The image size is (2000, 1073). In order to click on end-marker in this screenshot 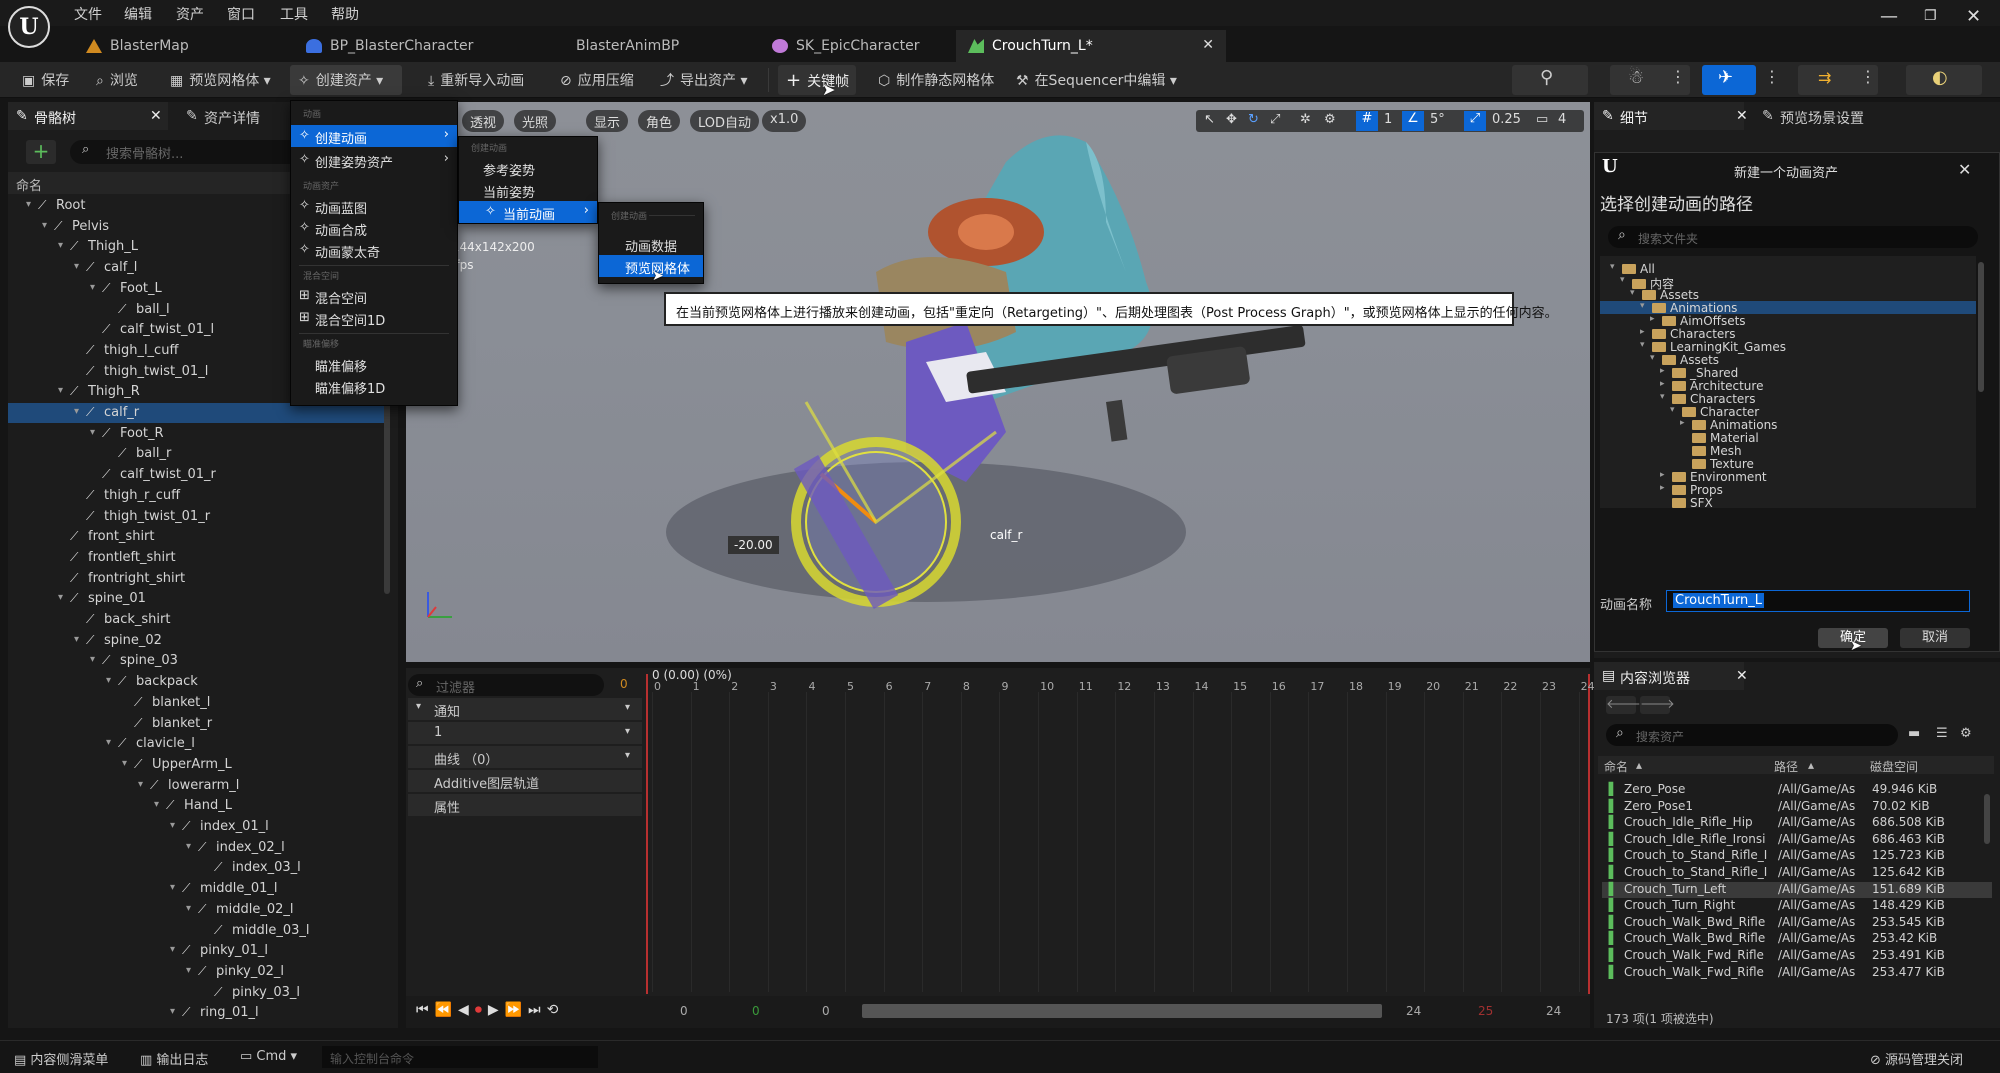, I will do `click(1589, 834)`.